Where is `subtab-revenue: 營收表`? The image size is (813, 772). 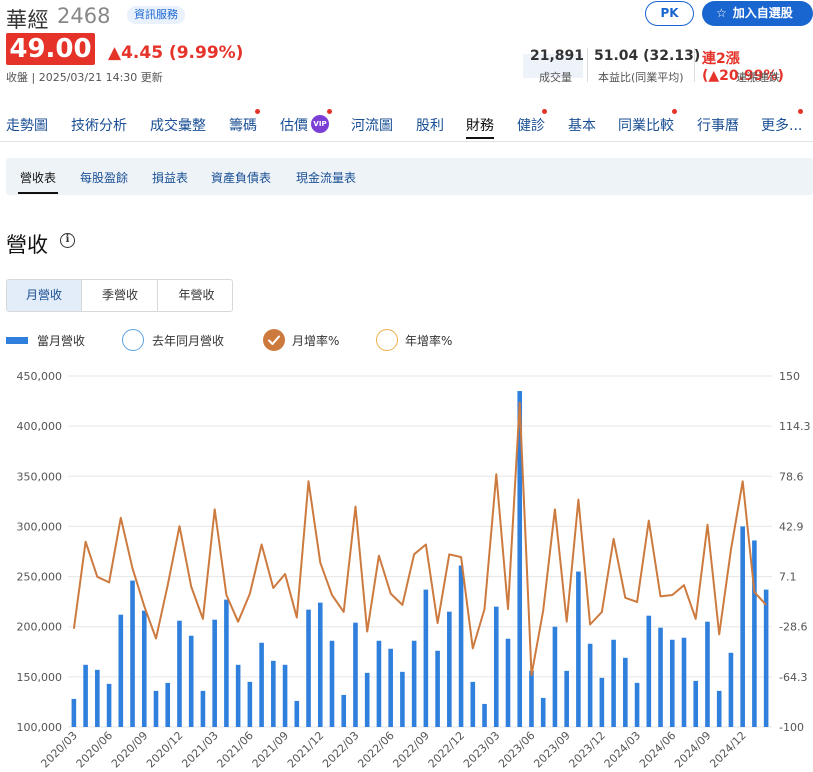
subtab-revenue: 營收表 is located at coordinates (38, 177).